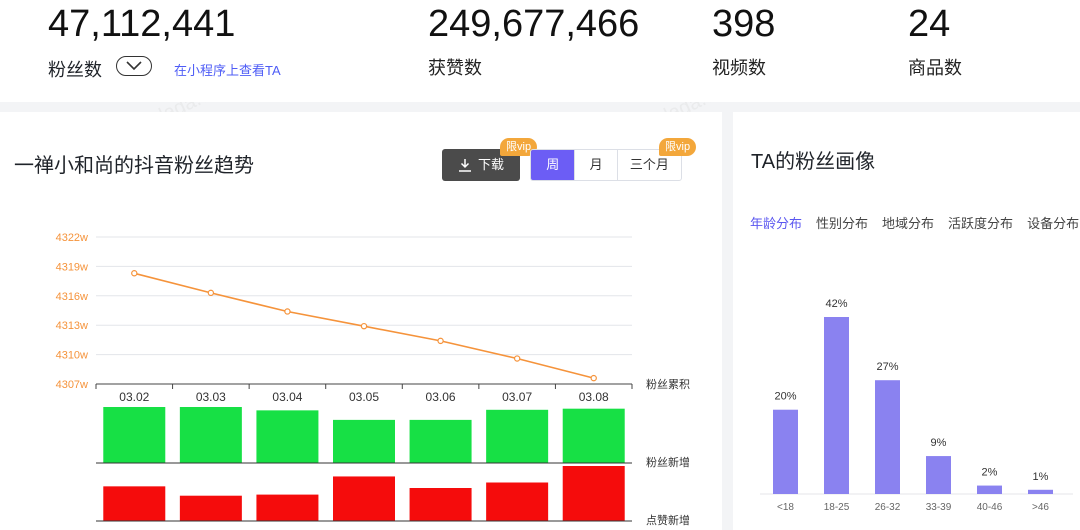  I want to click on stat-likes: 249,677,466 获赞数, so click(533, 40).